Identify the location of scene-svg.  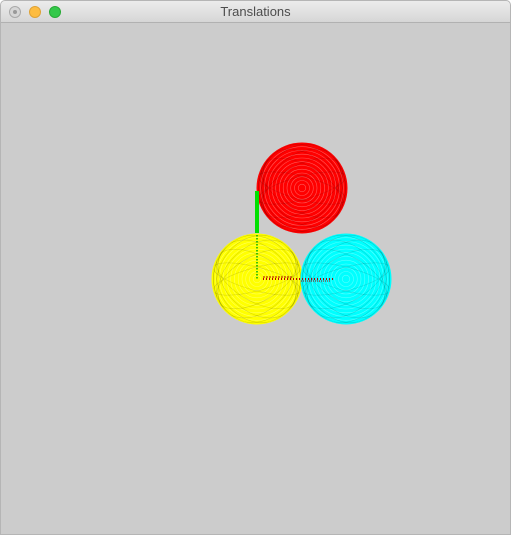
(301, 233).